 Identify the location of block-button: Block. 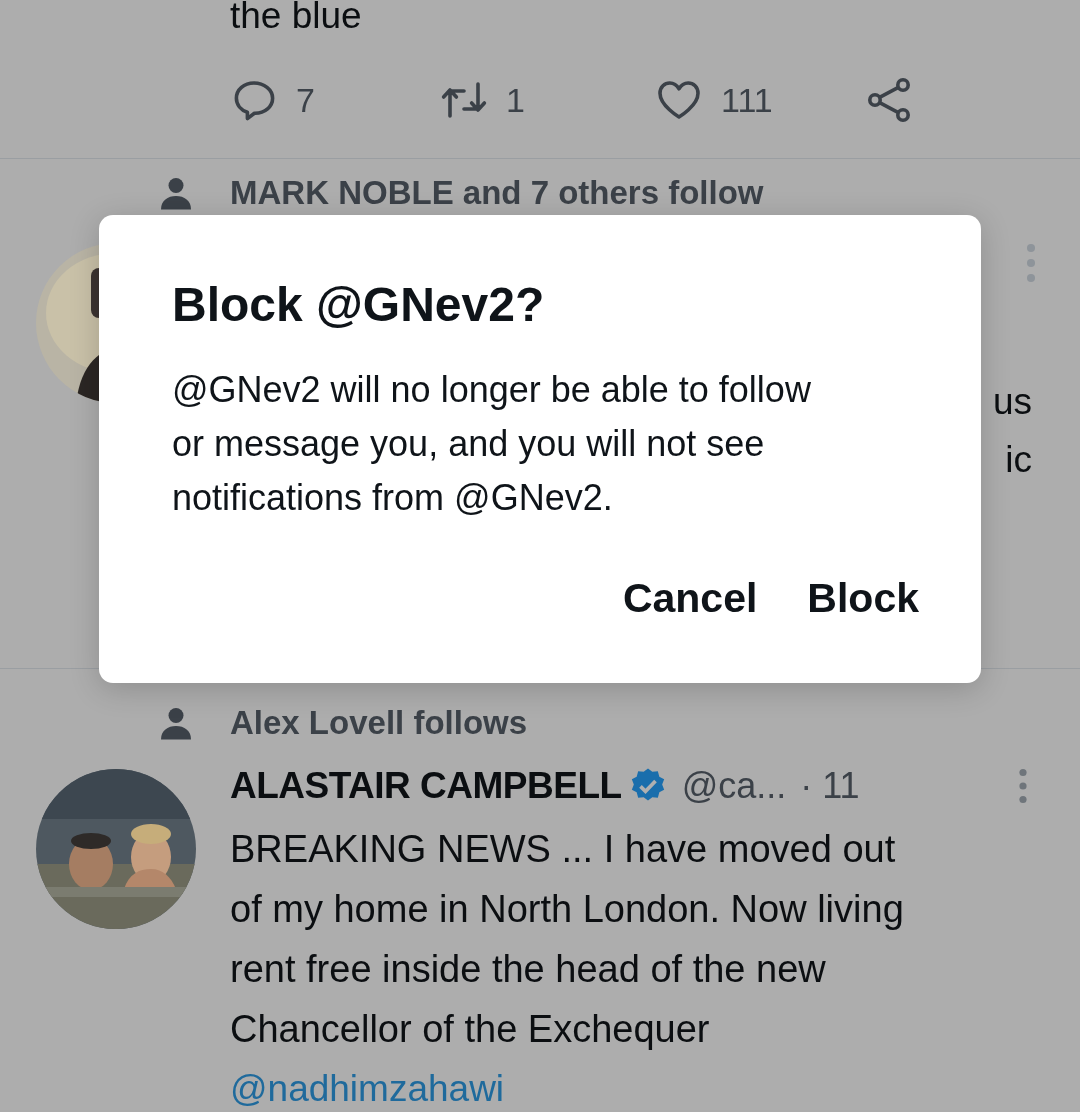
(863, 598).